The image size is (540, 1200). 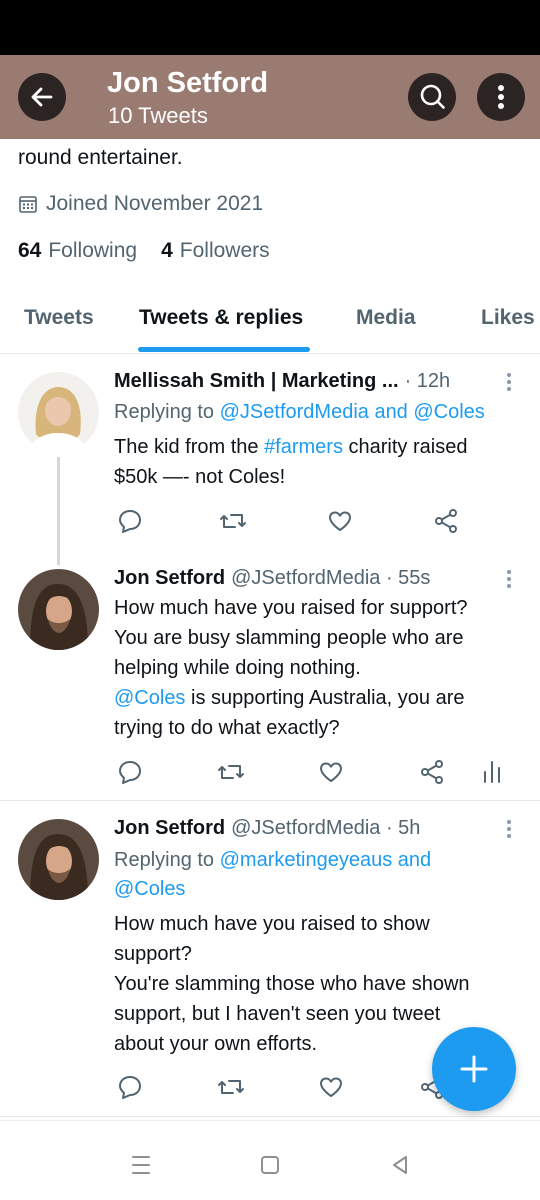 I want to click on tweet-text-line: @Coles is supporting Australia, you are, so click(x=289, y=698).